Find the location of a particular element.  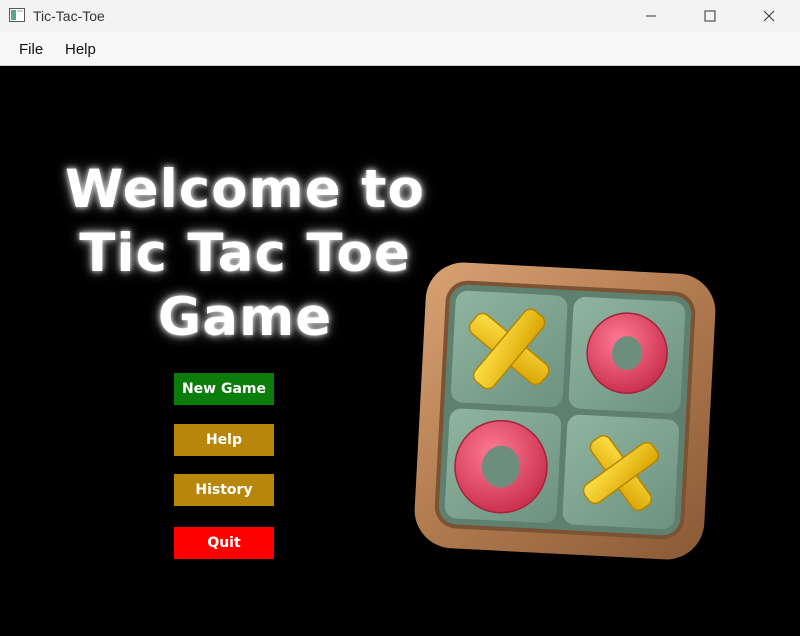

maximize-button is located at coordinates (710, 16).